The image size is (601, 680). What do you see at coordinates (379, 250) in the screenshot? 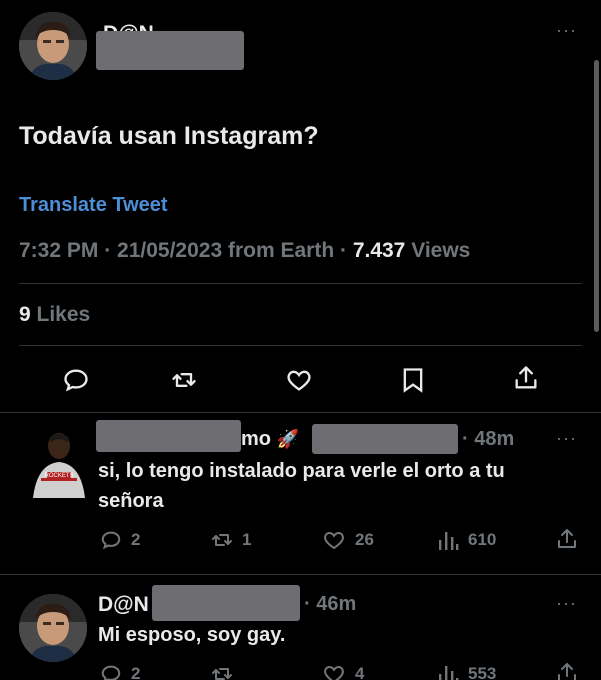
I see `views-count: 7.437` at bounding box center [379, 250].